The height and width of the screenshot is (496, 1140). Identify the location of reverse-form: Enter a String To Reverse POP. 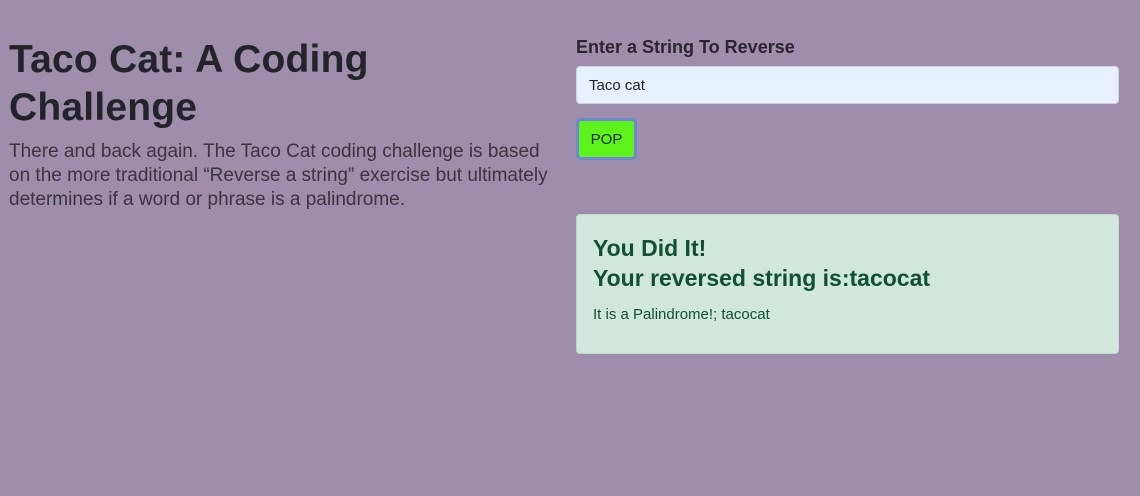
(847, 98).